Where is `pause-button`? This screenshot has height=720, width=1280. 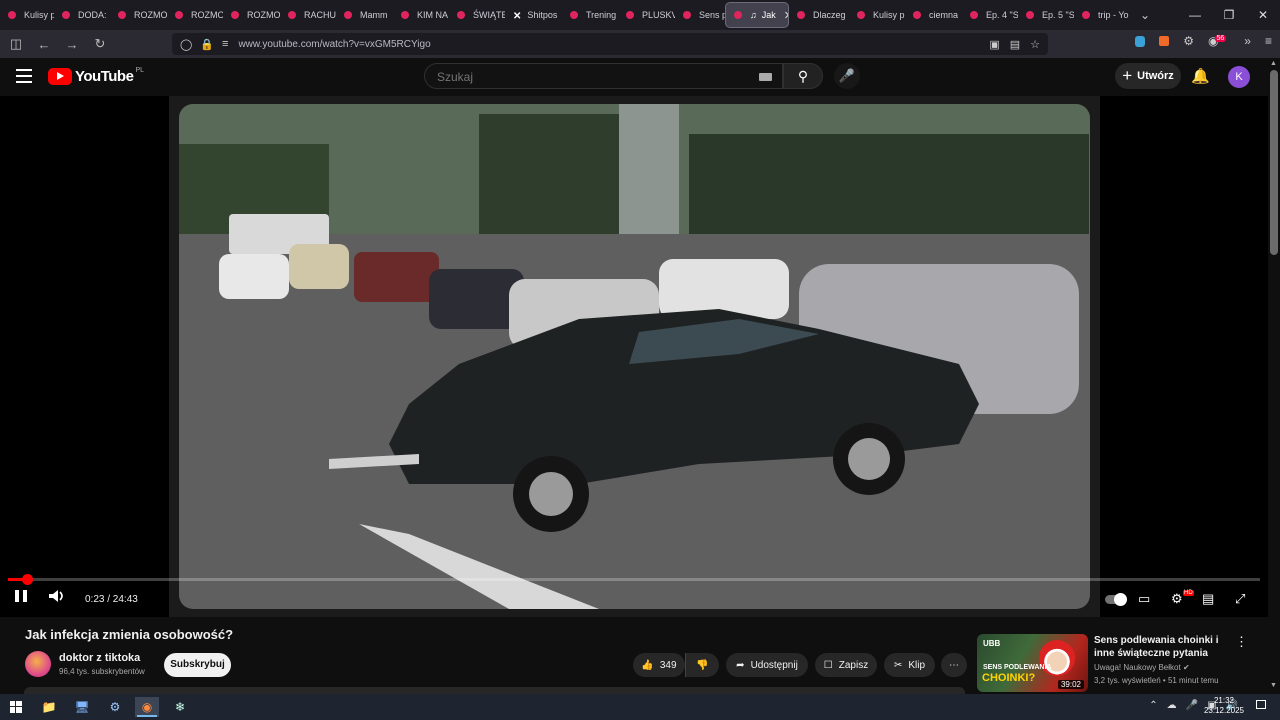
pause-button is located at coordinates (21, 598).